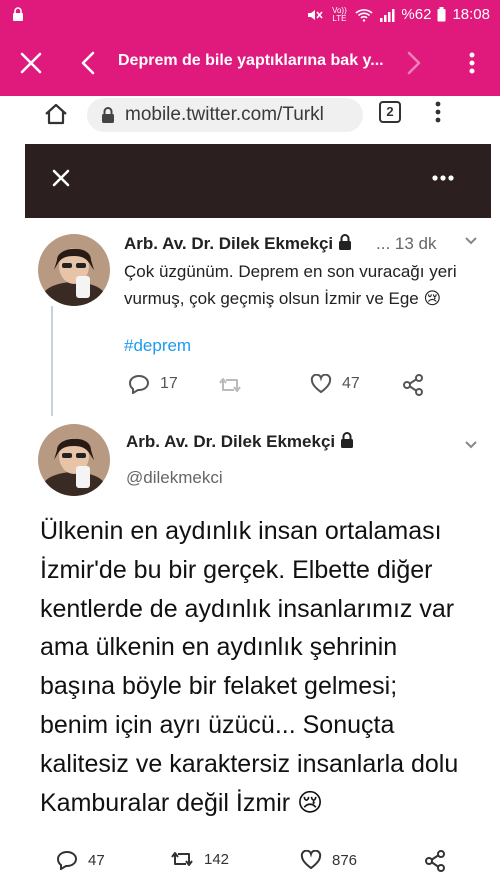  What do you see at coordinates (80, 860) in the screenshot?
I see `reply-action: 47` at bounding box center [80, 860].